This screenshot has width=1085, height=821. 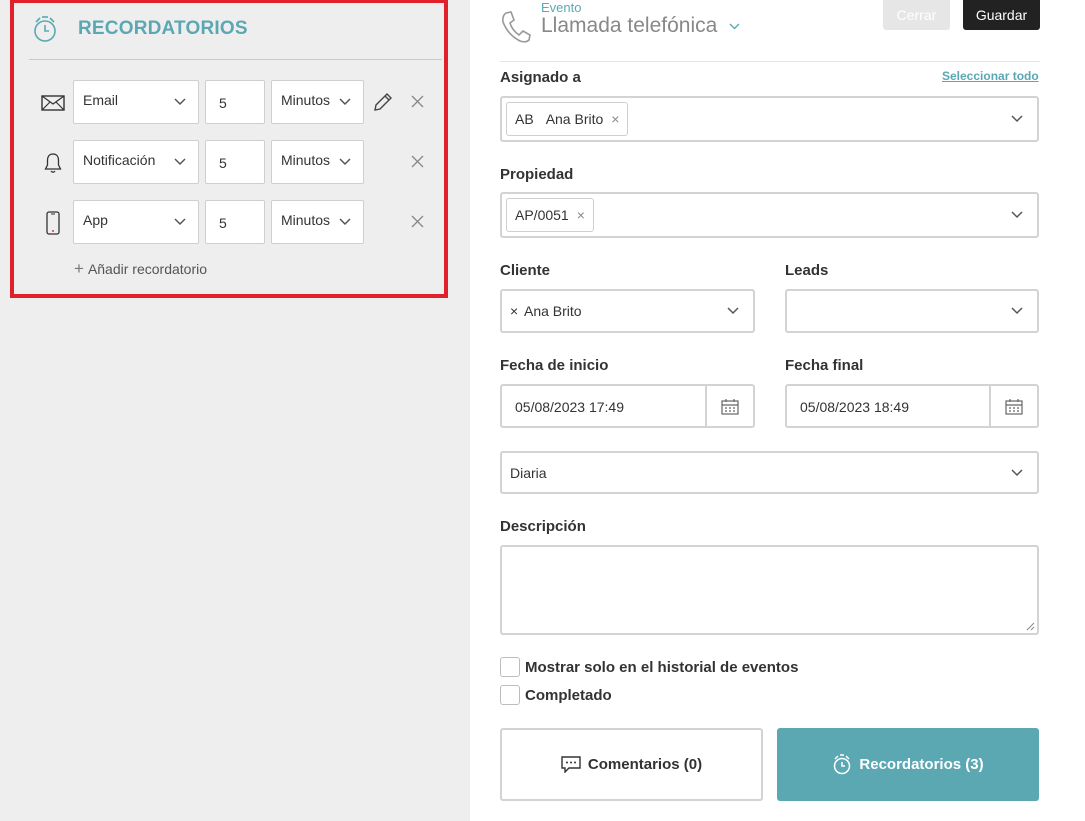 What do you see at coordinates (235, 59) in the screenshot?
I see `divider` at bounding box center [235, 59].